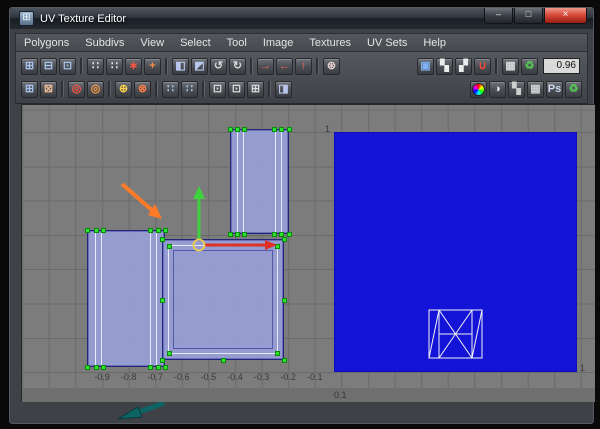 The width and height of the screenshot is (600, 429). I want to click on uv-lattice-icon: ⊞, so click(29, 89).